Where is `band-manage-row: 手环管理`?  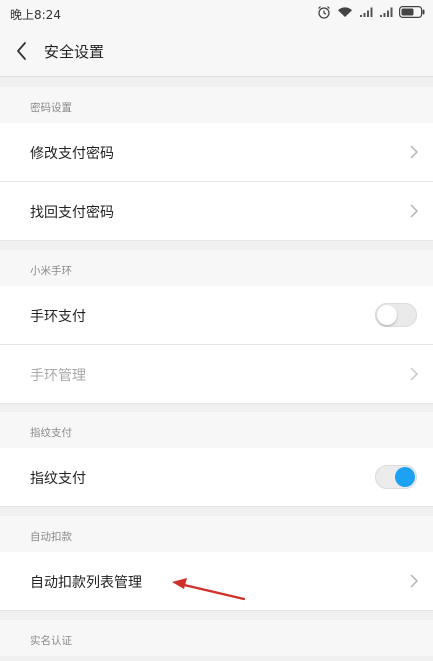 band-manage-row: 手环管理 is located at coordinates (216, 374).